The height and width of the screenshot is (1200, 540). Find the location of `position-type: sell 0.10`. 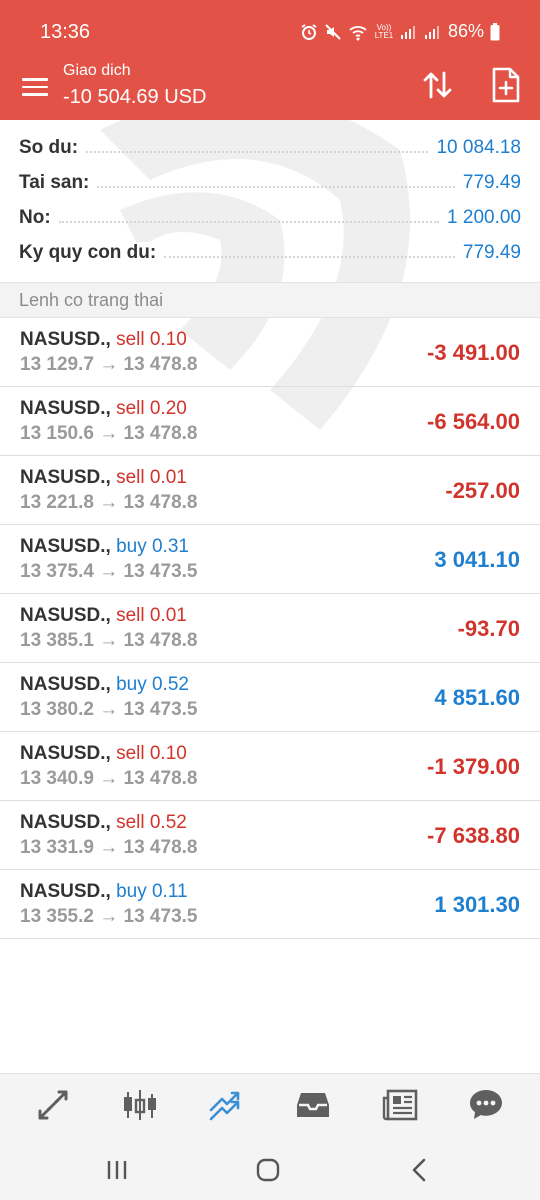

position-type: sell 0.10 is located at coordinates (151, 339).